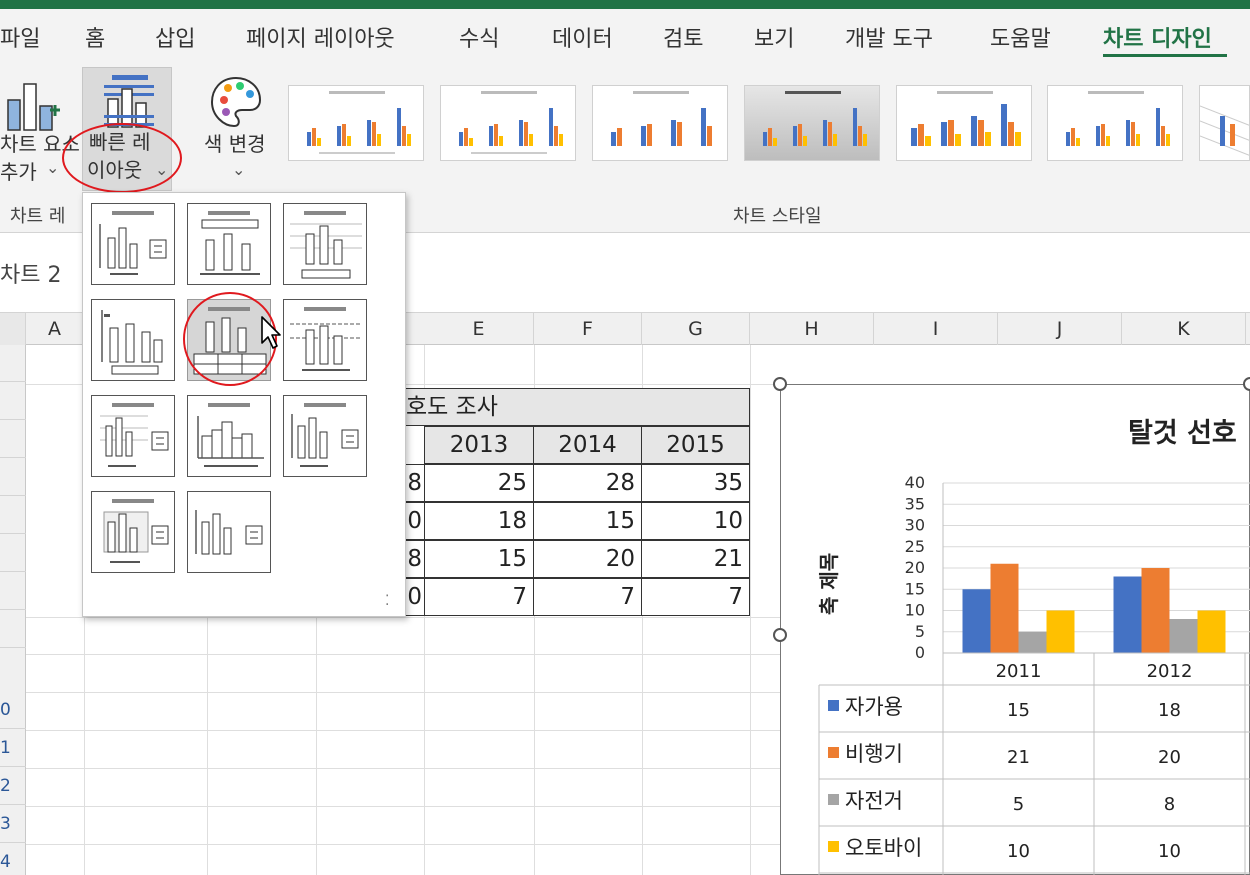 The width and height of the screenshot is (1250, 875). Describe the element at coordinates (696, 329) in the screenshot. I see `column-header-g: G` at that location.